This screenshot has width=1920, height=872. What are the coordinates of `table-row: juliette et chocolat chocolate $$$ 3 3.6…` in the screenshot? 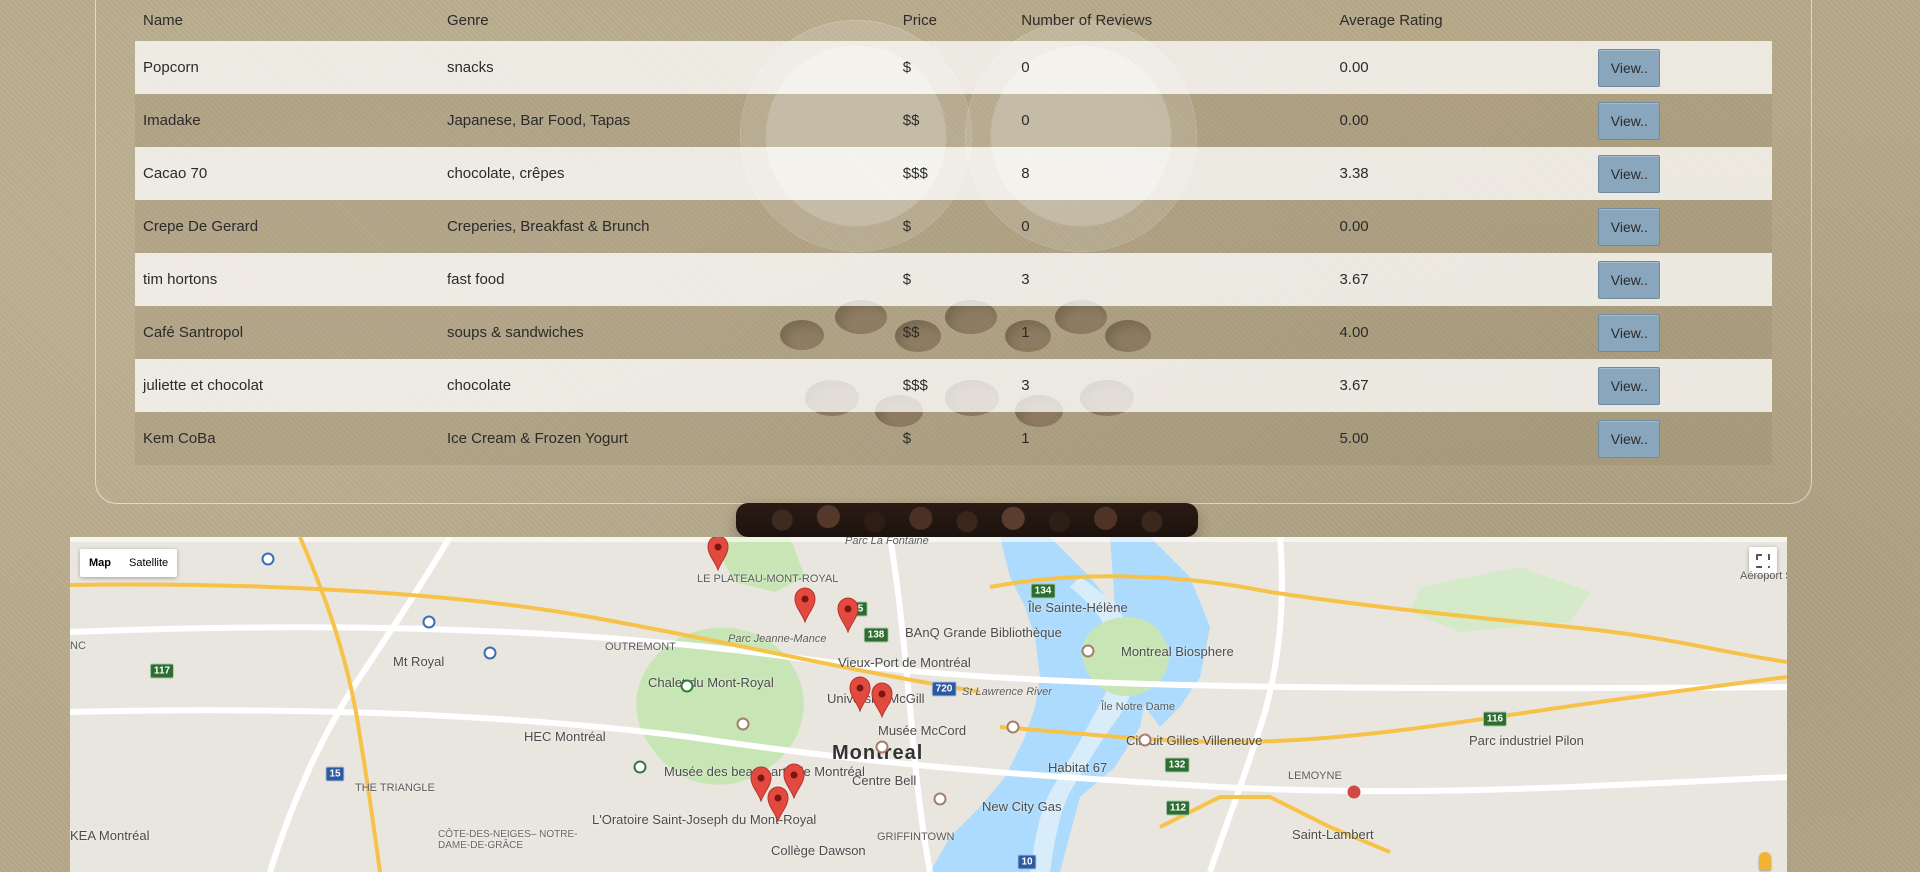 It's located at (953, 385).